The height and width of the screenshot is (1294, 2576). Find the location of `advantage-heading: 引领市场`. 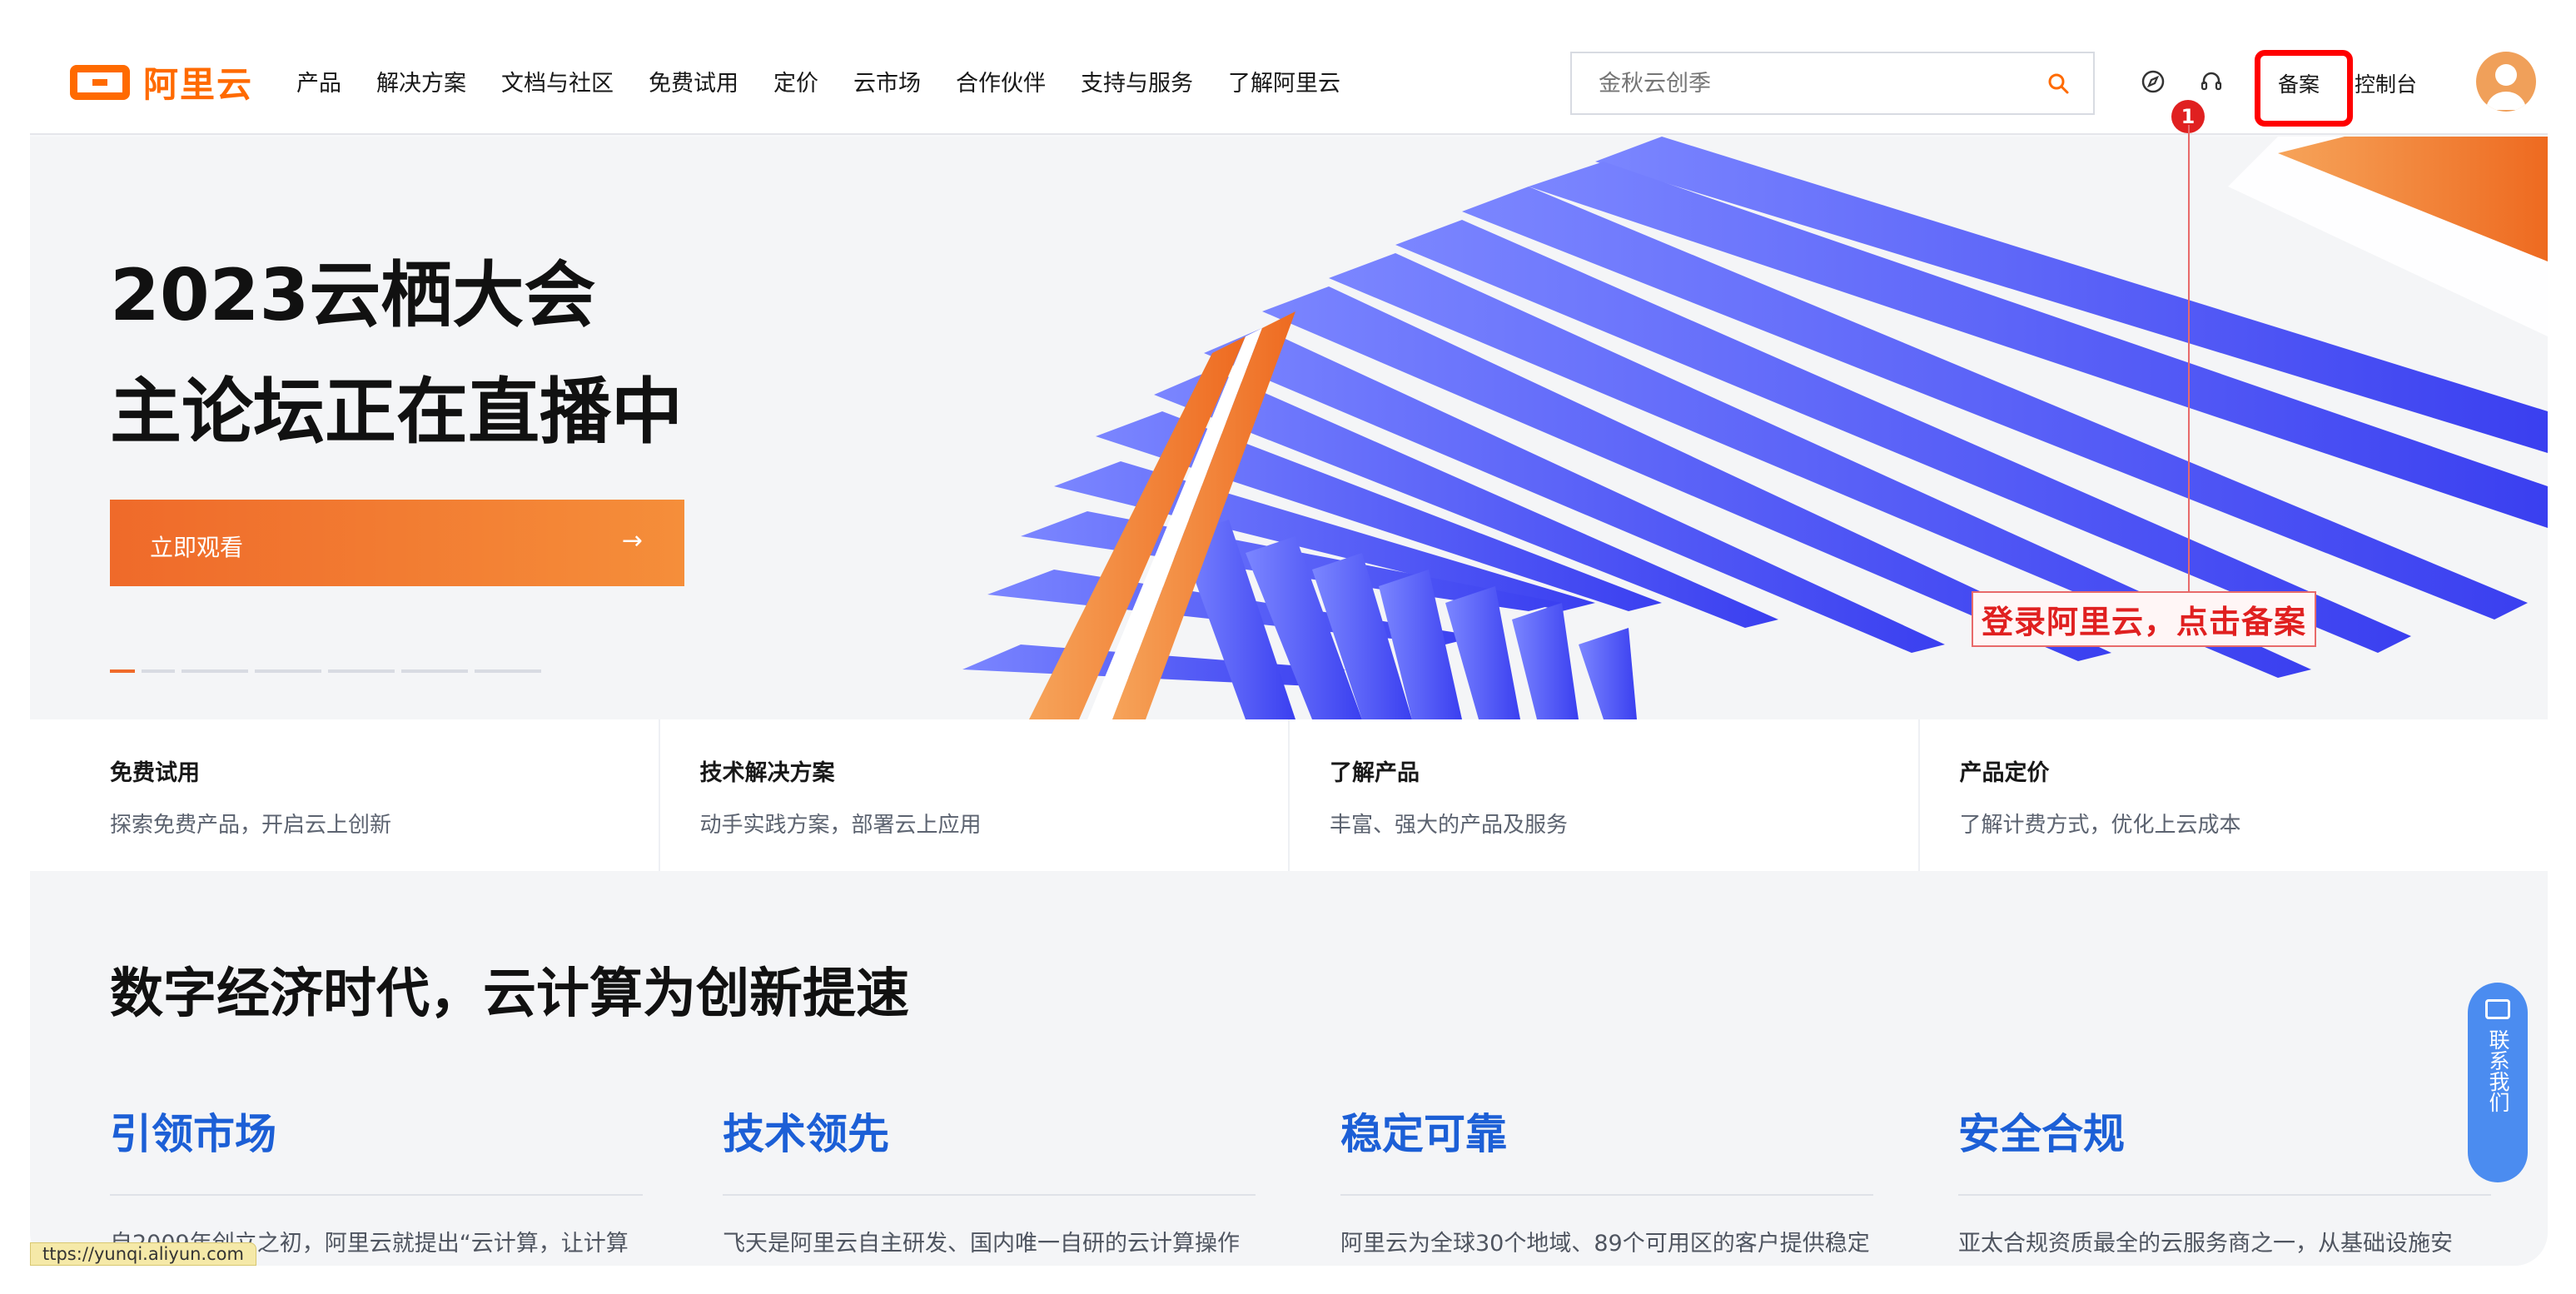

advantage-heading: 引领市场 is located at coordinates (193, 1134).